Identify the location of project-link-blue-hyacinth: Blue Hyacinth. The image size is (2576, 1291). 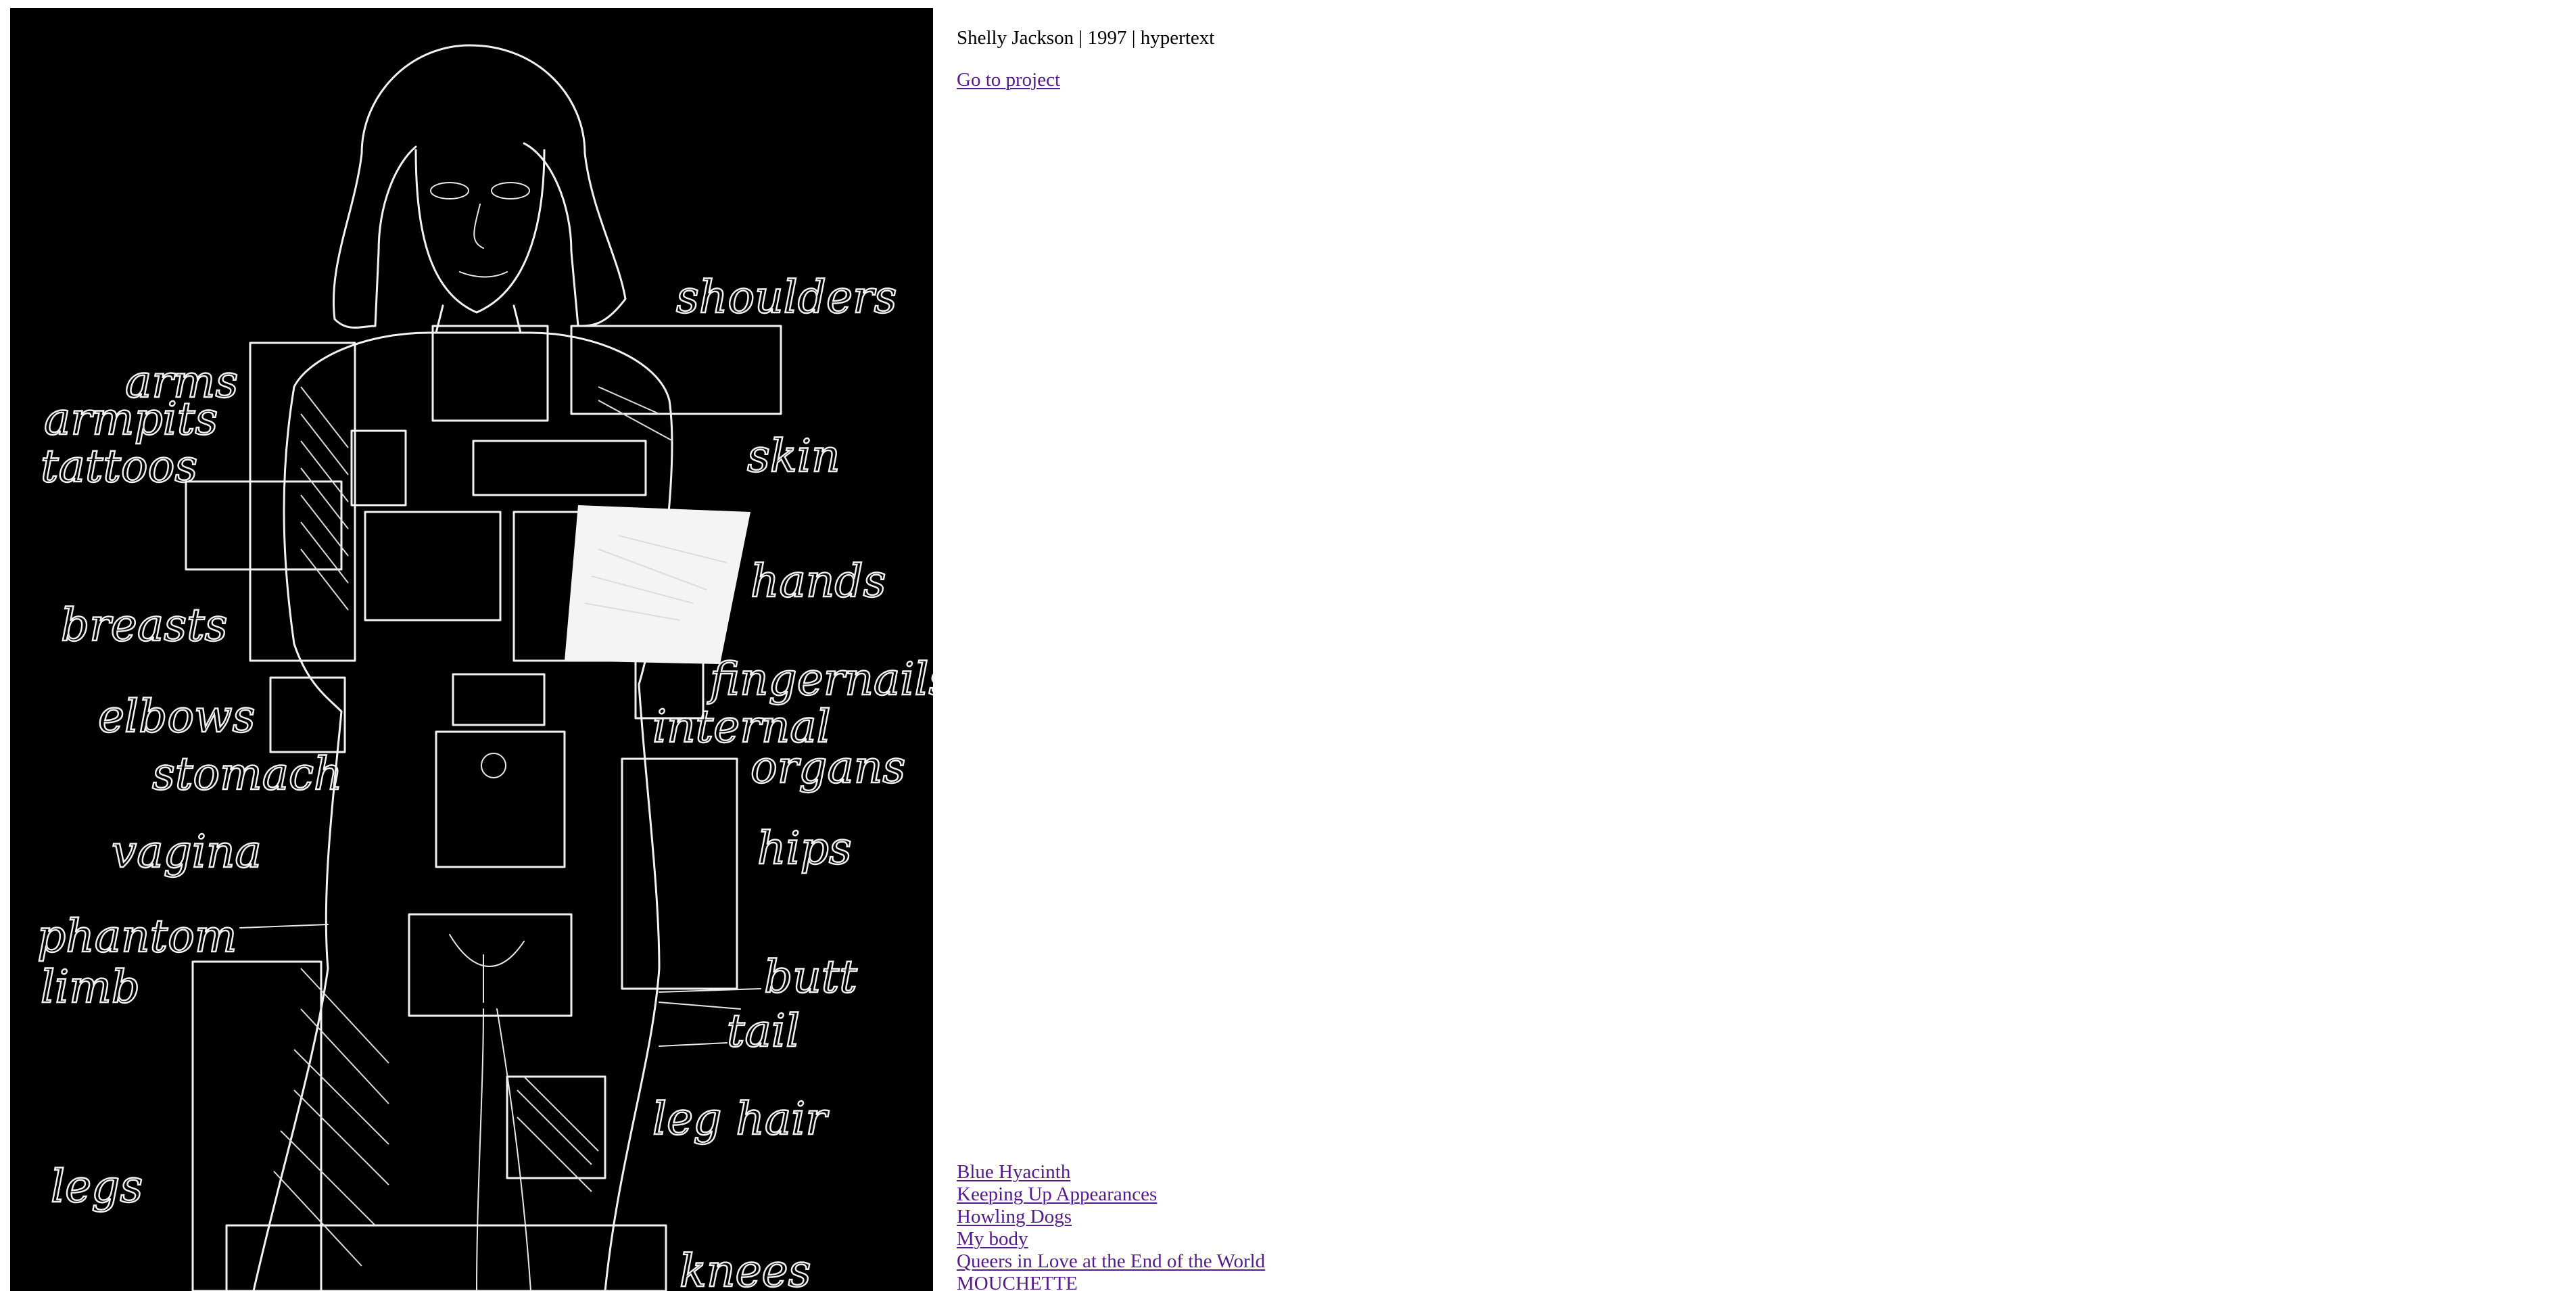
(1013, 1172).